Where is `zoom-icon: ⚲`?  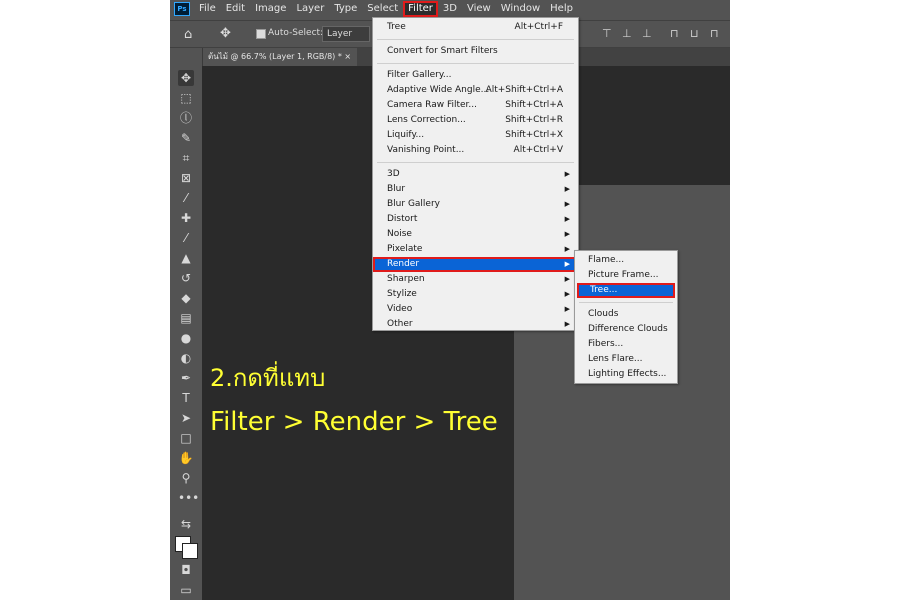
zoom-icon: ⚲ is located at coordinates (186, 478).